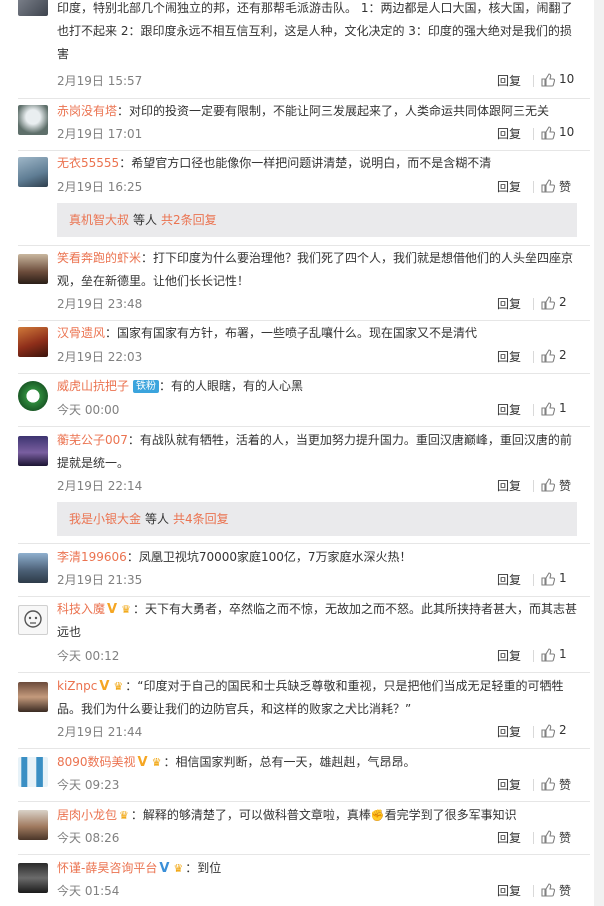  Describe the element at coordinates (234, 557) in the screenshot. I see `comment-text: 李清199606：凤凰卫视坑70000家庭100亿，7万家庭水深火热！` at that location.